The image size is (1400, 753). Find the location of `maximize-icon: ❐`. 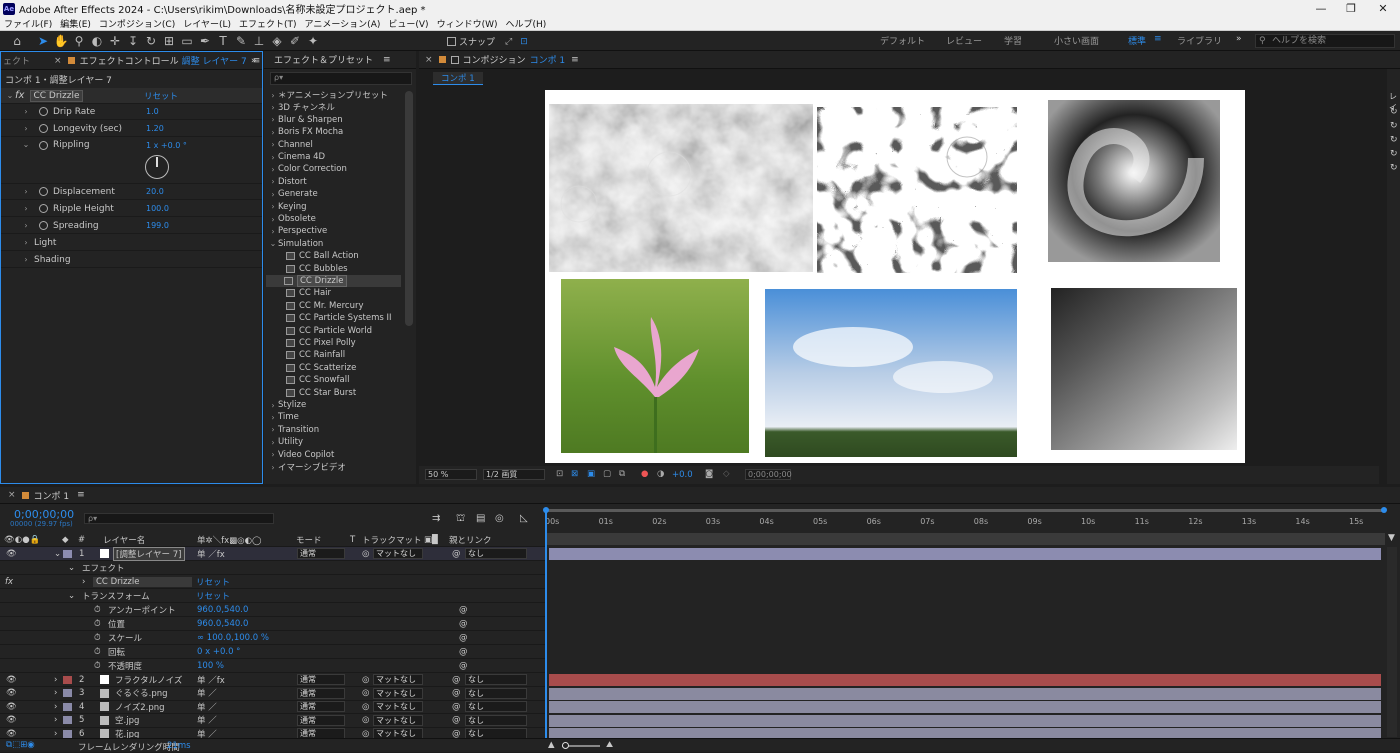

maximize-icon: ❐ is located at coordinates (1351, 8).